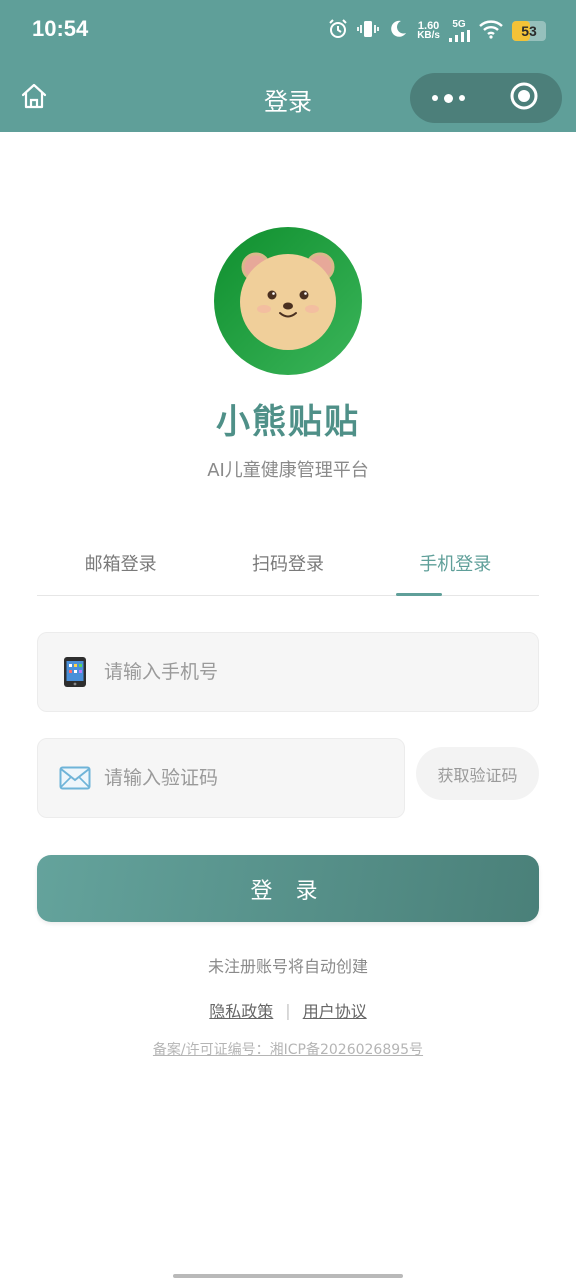 This screenshot has height=1280, width=576. What do you see at coordinates (288, 470) in the screenshot?
I see `app-subtitle: AI儿童健康管理平台` at bounding box center [288, 470].